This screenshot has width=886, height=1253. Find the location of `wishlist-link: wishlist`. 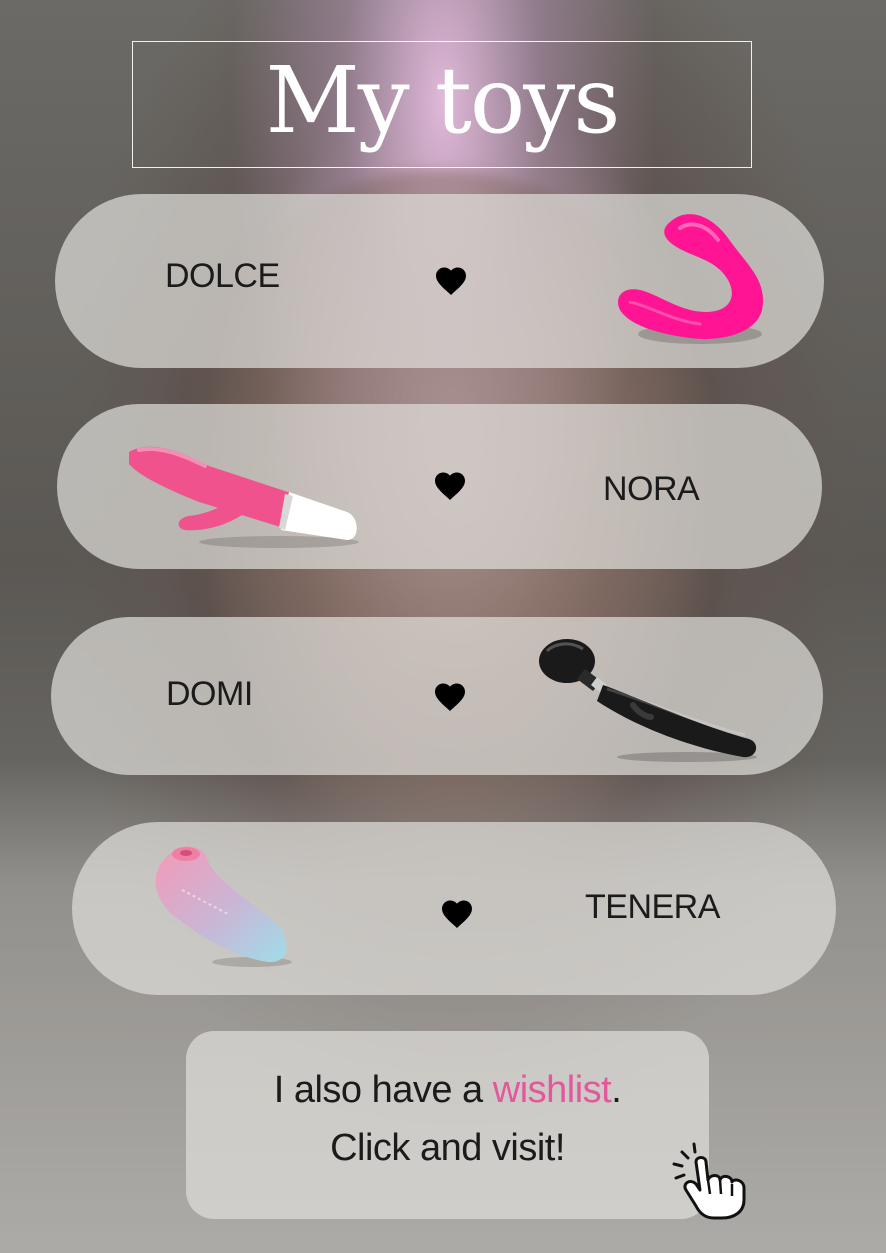

wishlist-link: wishlist is located at coordinates (552, 1090).